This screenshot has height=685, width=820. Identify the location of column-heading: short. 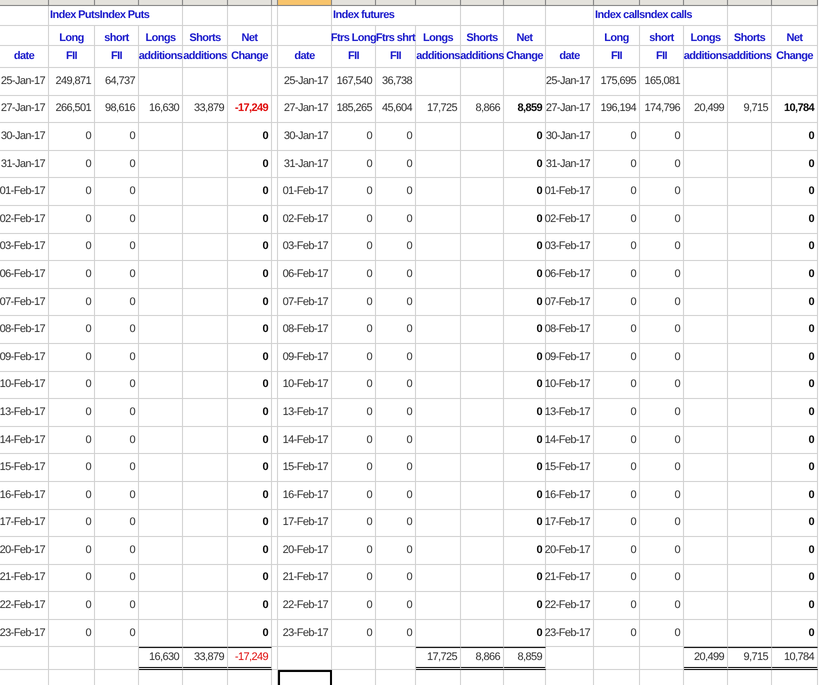
(662, 36).